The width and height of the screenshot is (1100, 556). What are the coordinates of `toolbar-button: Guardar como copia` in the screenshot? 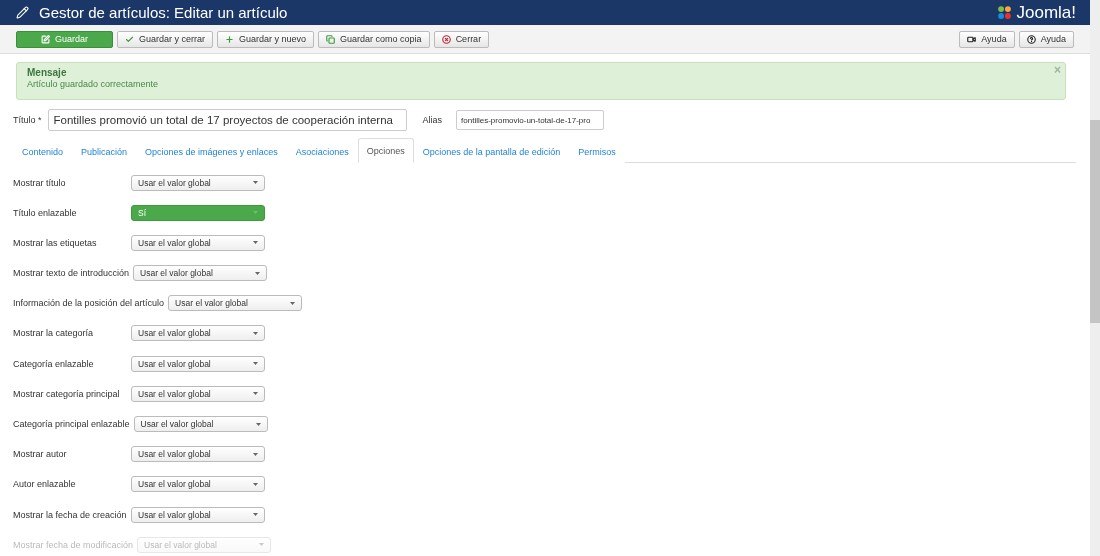 It's located at (374, 39).